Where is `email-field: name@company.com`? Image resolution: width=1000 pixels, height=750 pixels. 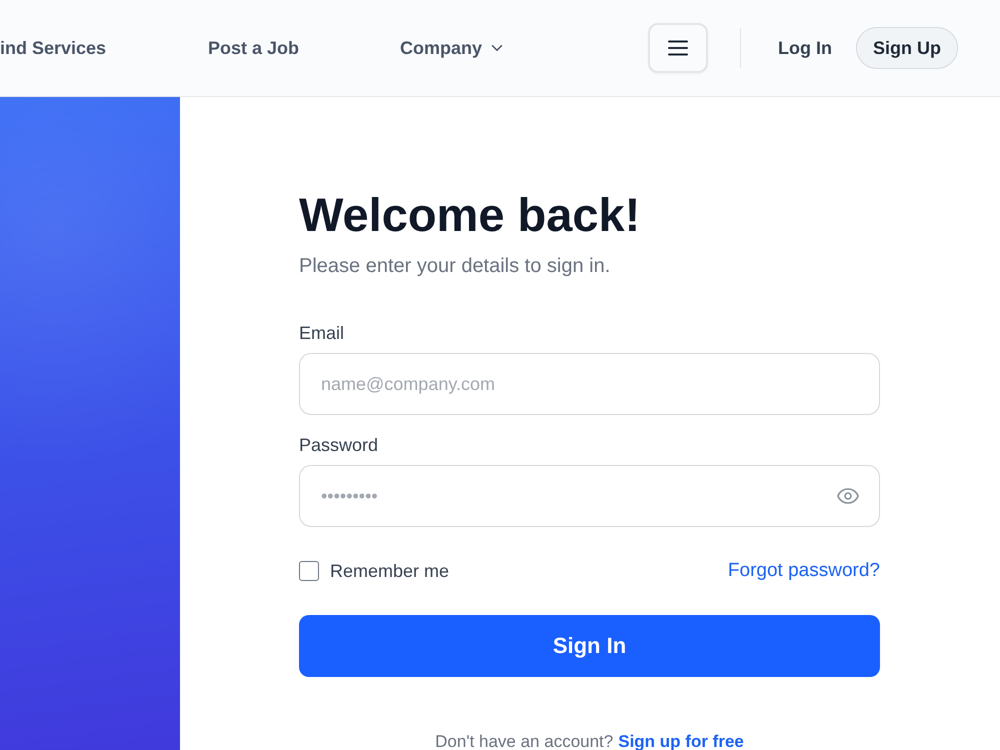 email-field: name@company.com is located at coordinates (589, 384).